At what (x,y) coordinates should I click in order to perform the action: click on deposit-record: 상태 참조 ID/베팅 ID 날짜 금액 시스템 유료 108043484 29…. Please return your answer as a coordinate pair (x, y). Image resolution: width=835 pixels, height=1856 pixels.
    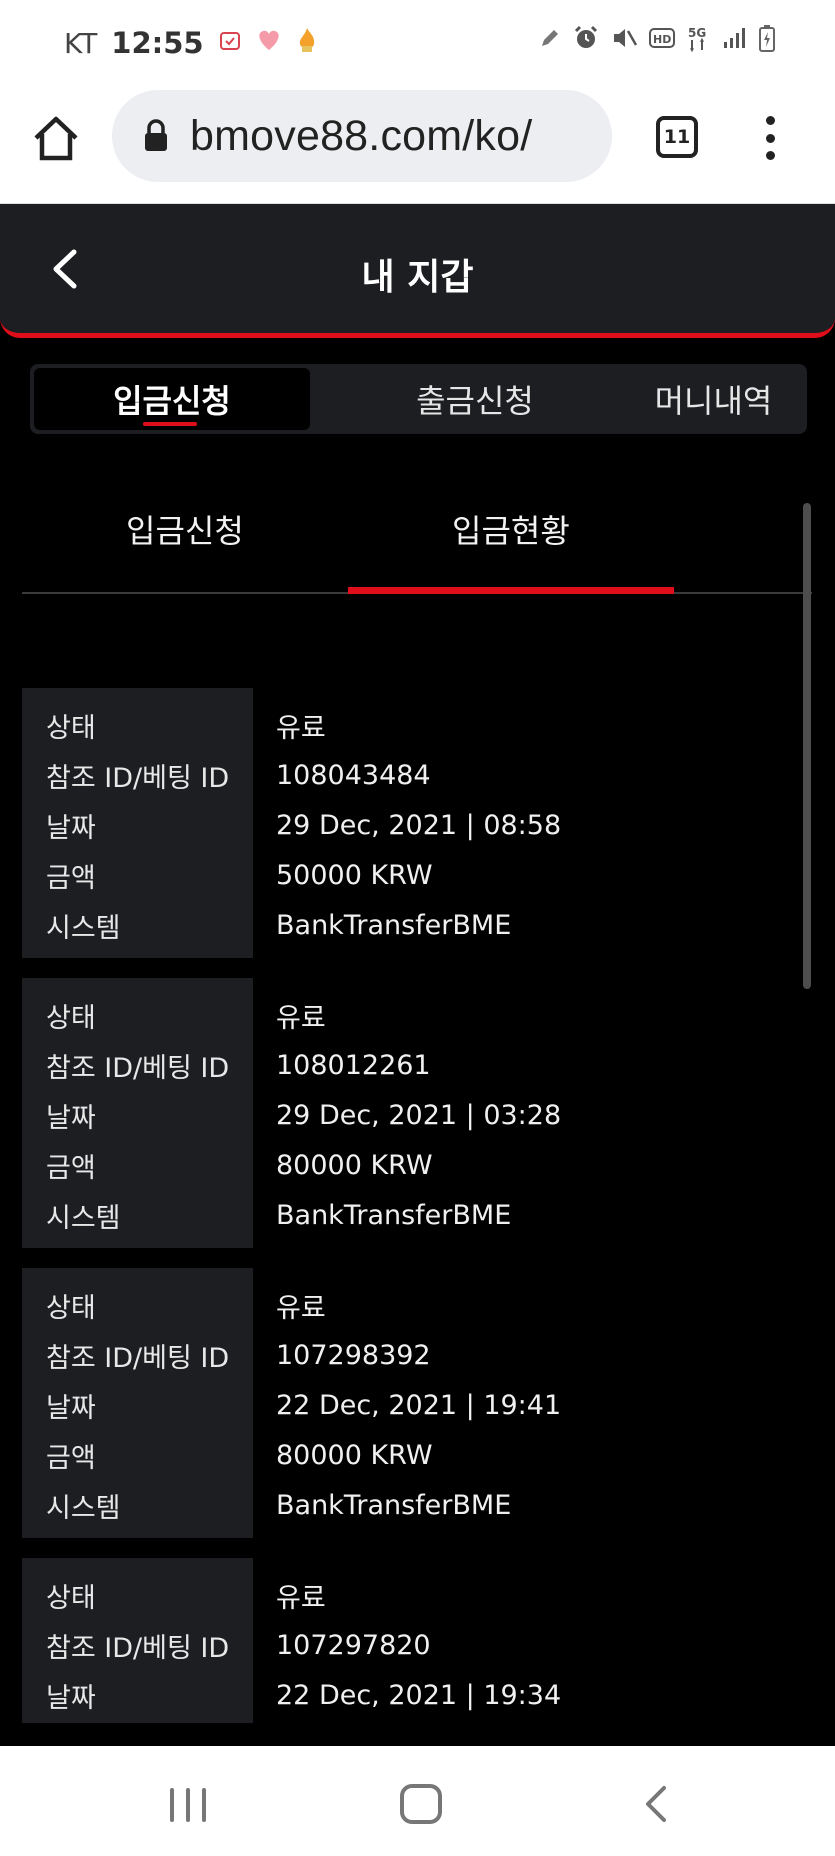
    Looking at the image, I should click on (412, 823).